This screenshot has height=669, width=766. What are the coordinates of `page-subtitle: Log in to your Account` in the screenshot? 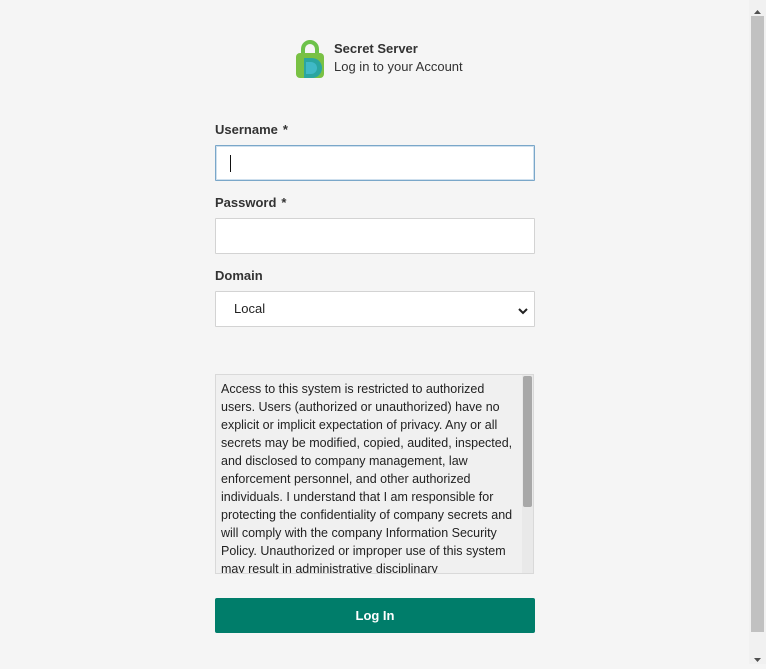 It's located at (398, 66).